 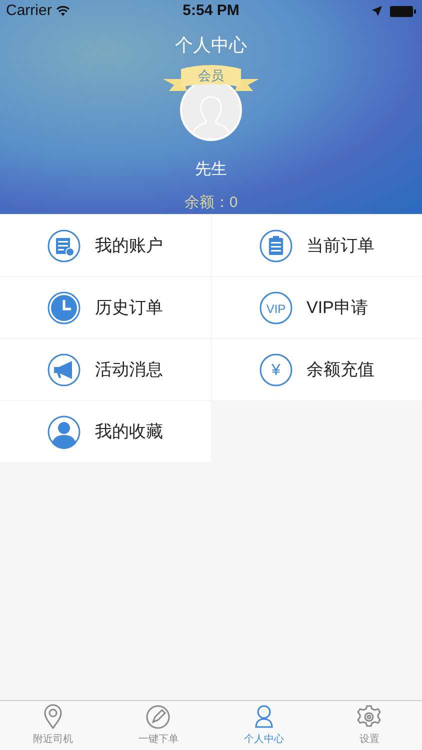 What do you see at coordinates (275, 307) in the screenshot?
I see `circle-label-icon: VIP` at bounding box center [275, 307].